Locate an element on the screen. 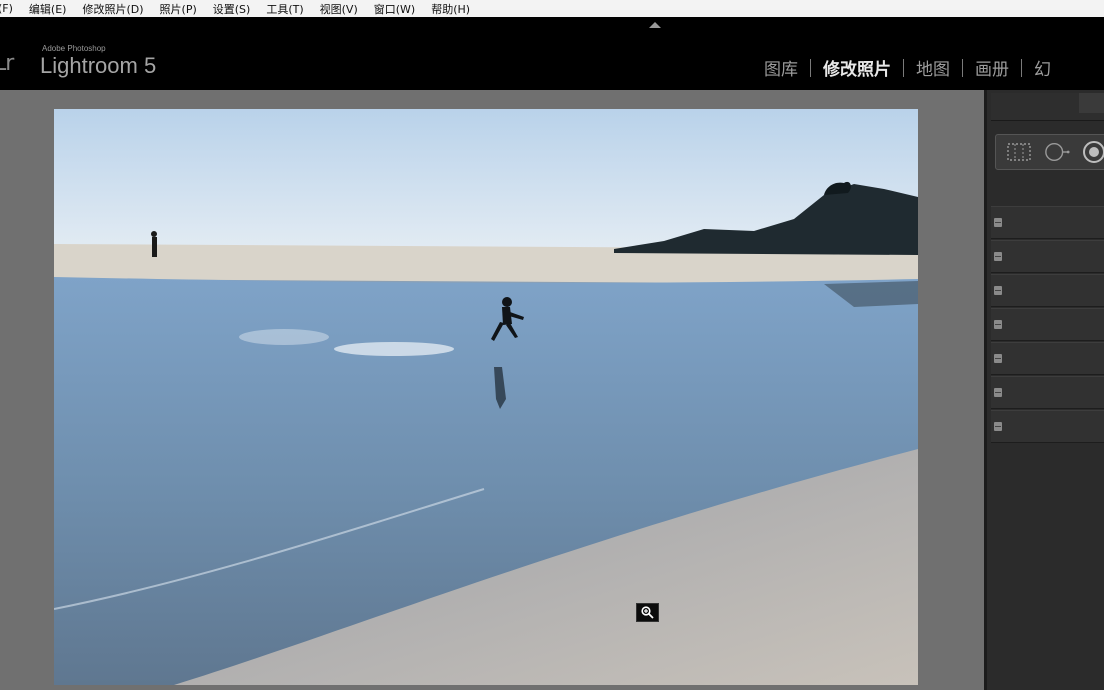 The image size is (1104, 690). lightroom-logo: Lr is located at coordinates (7, 63).